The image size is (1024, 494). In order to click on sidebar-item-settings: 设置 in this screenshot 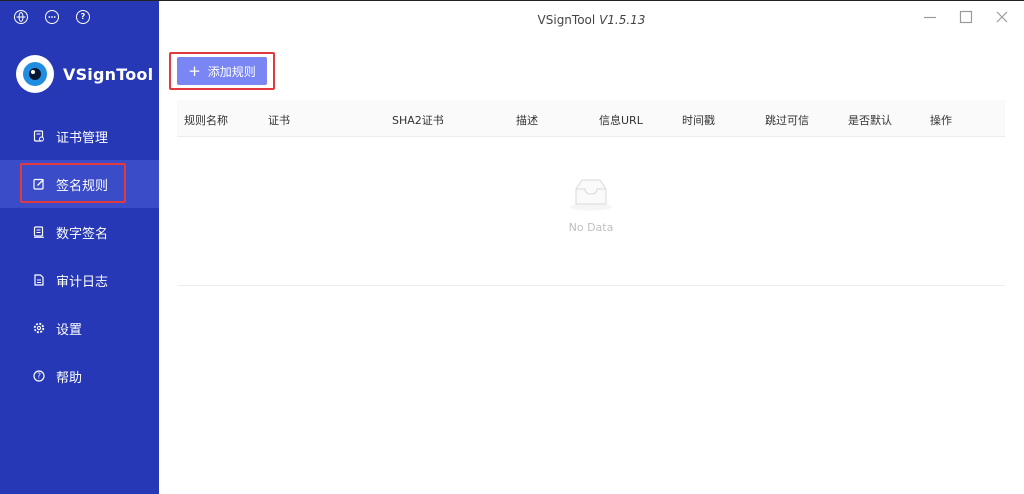, I will do `click(79, 328)`.